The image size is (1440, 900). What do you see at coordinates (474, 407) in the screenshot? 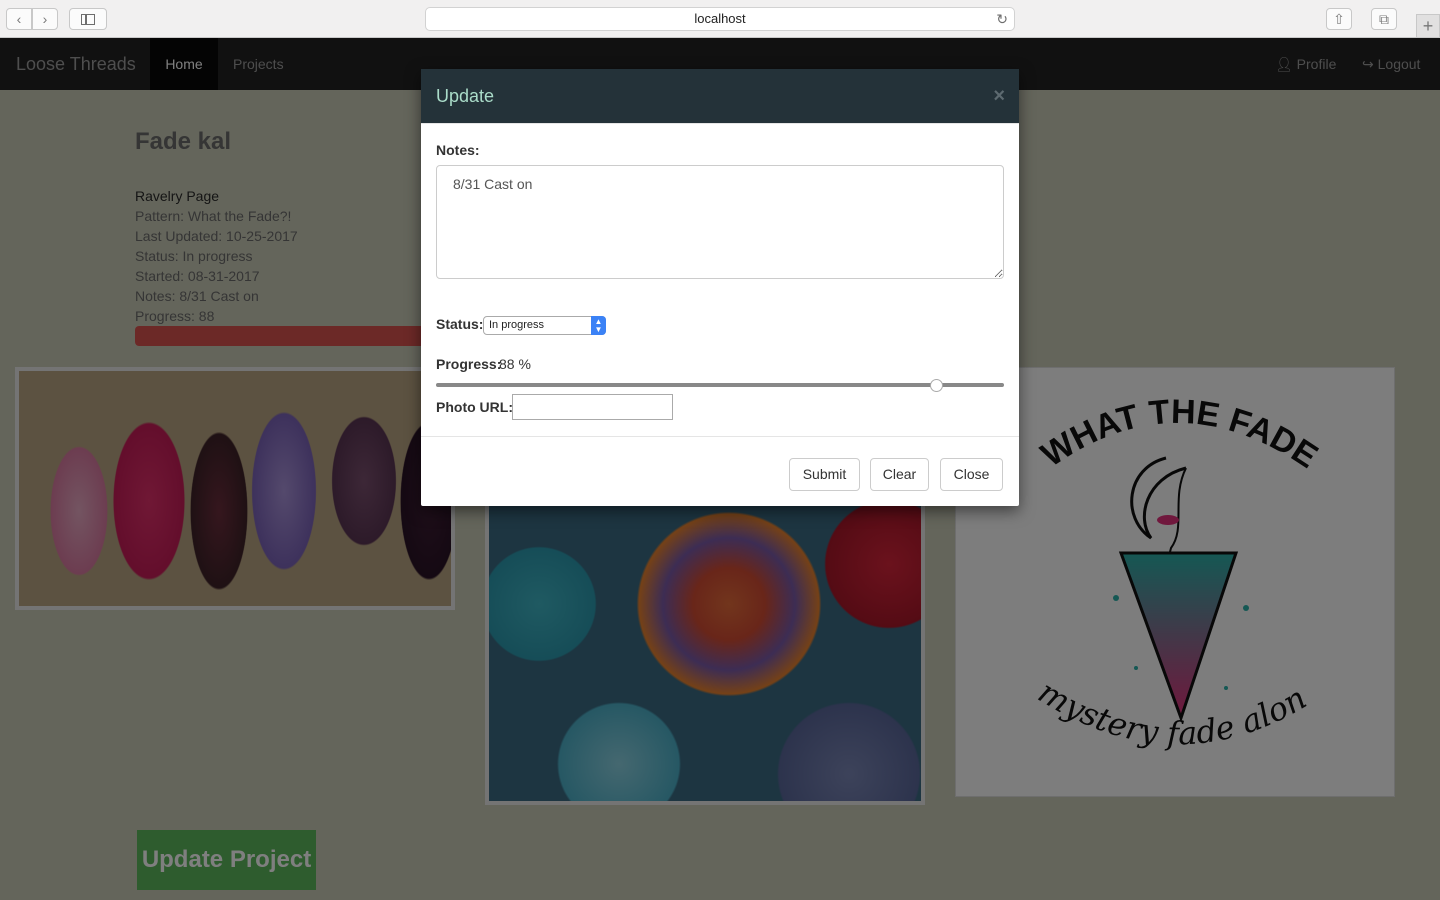
I see `photo-url-label: Photo URL:` at bounding box center [474, 407].